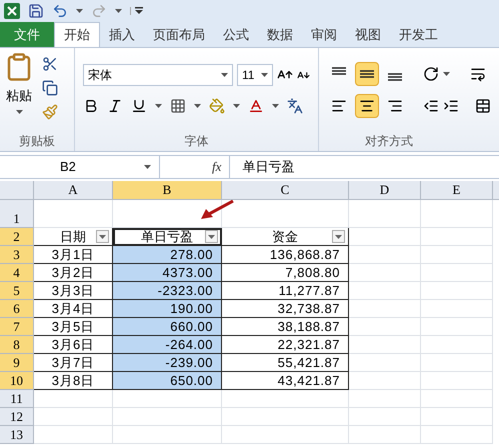  What do you see at coordinates (36, 11) in the screenshot?
I see `save-icon` at bounding box center [36, 11].